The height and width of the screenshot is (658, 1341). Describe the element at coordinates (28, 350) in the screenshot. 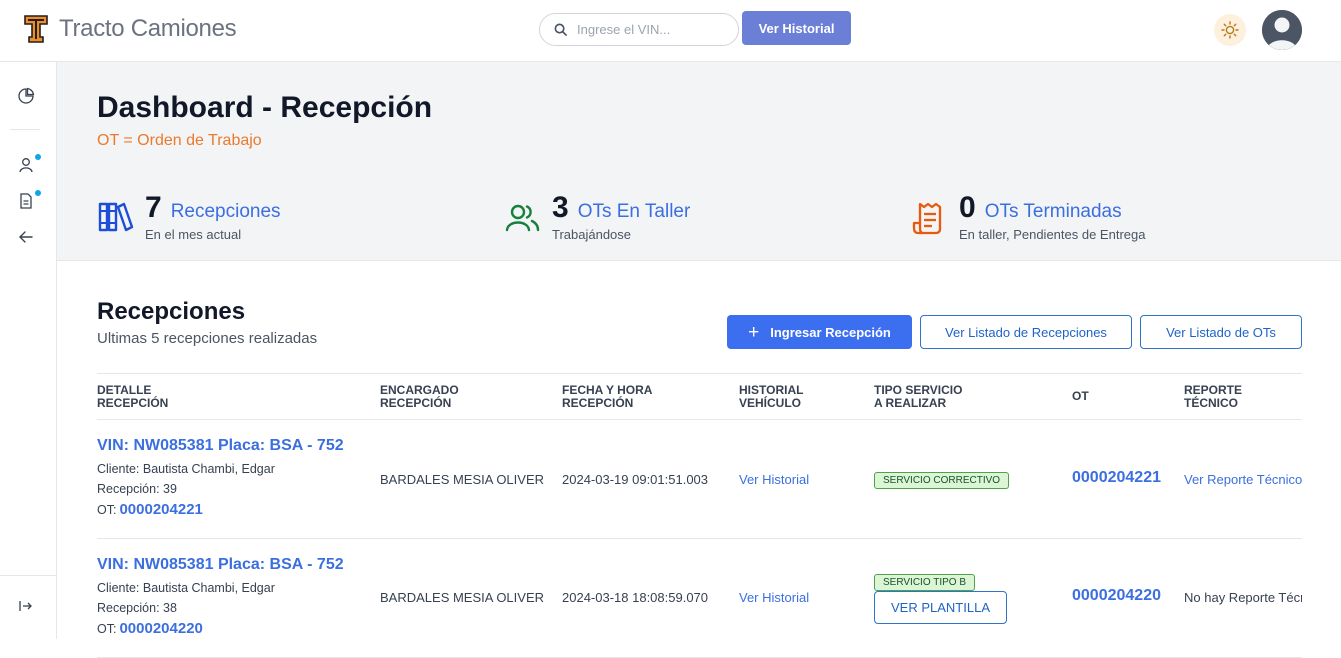

I see `sidebar` at that location.